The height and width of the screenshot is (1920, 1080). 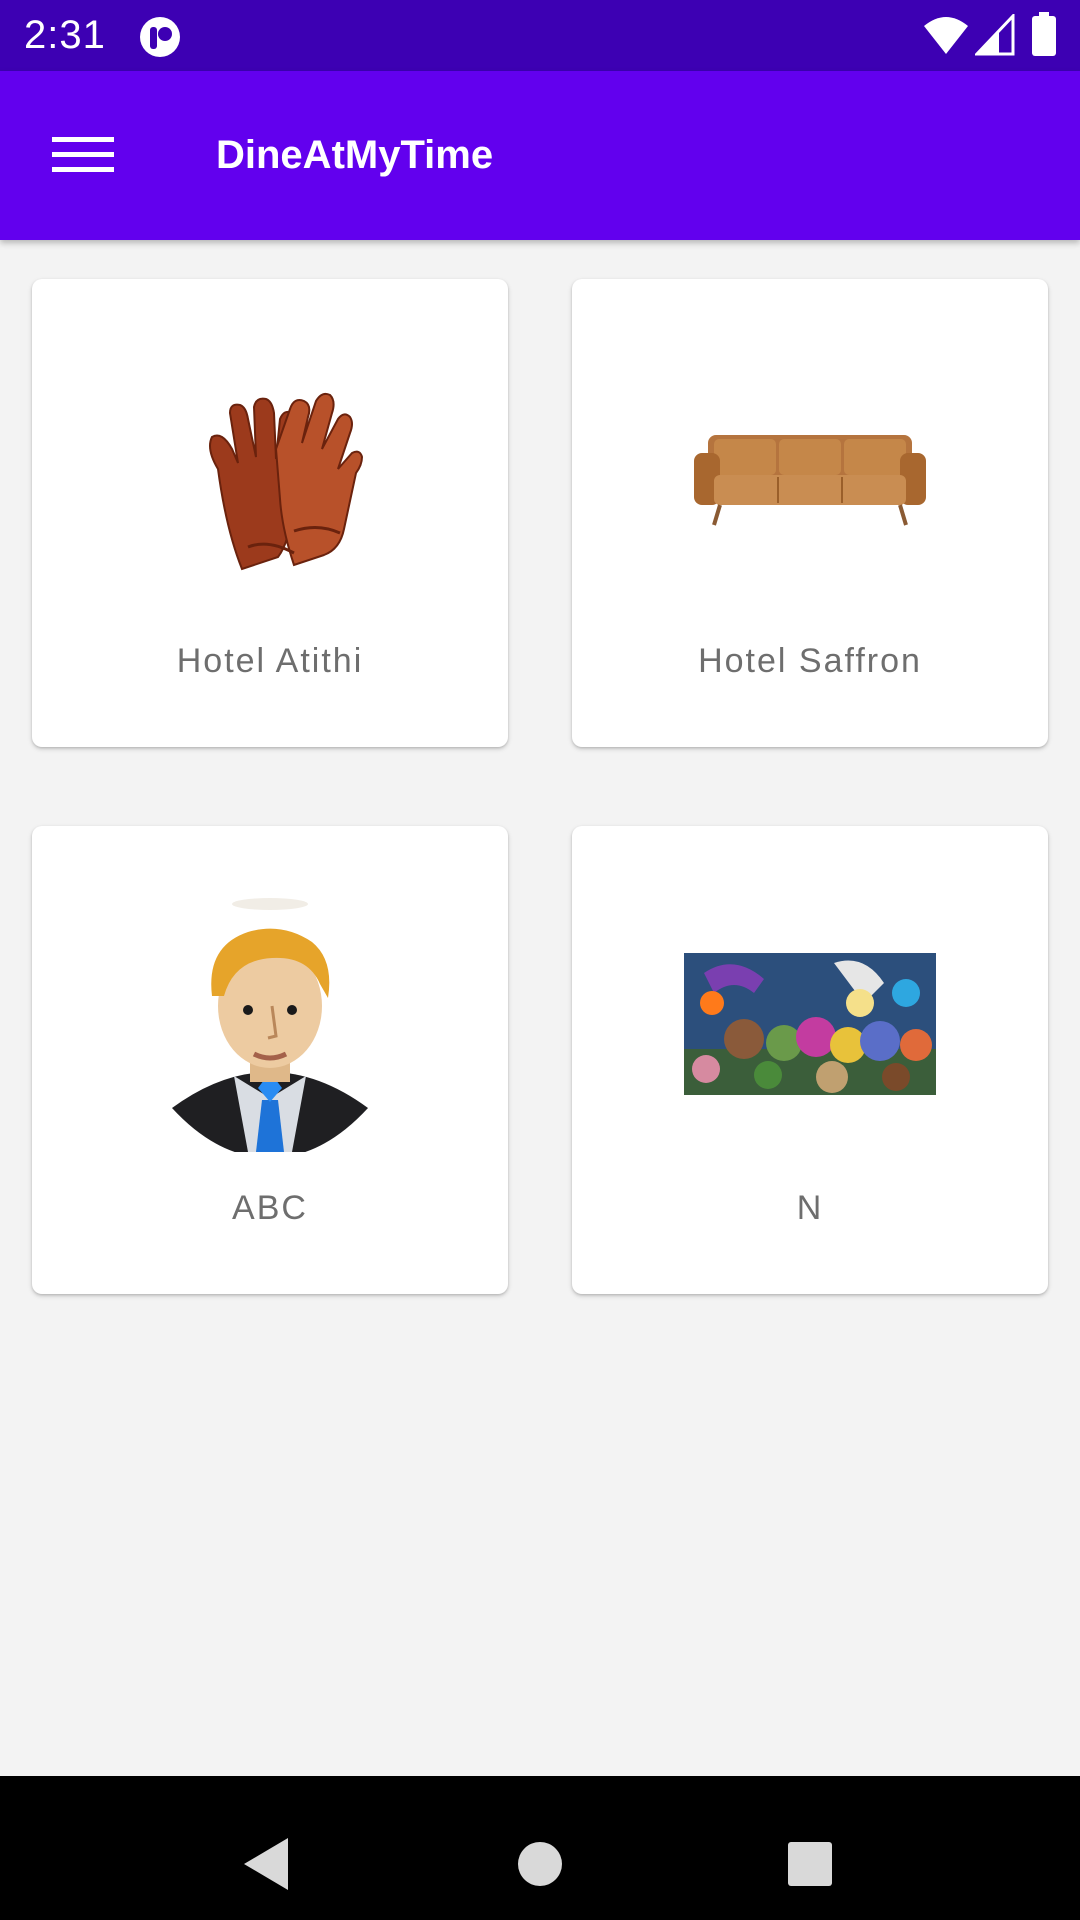 I want to click on back-button, so click(x=268, y=1864).